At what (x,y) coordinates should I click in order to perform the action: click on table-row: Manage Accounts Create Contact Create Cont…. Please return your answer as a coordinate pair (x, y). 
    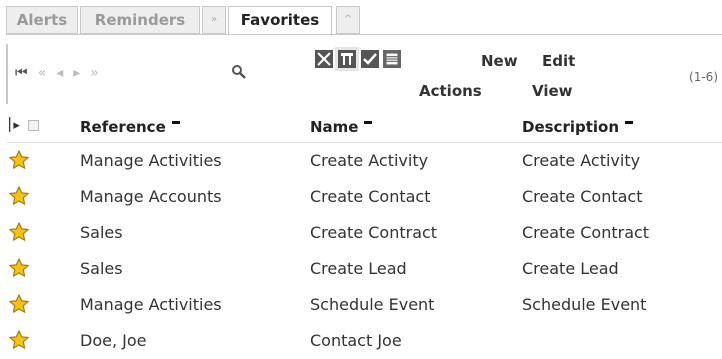
    Looking at the image, I should click on (364, 197).